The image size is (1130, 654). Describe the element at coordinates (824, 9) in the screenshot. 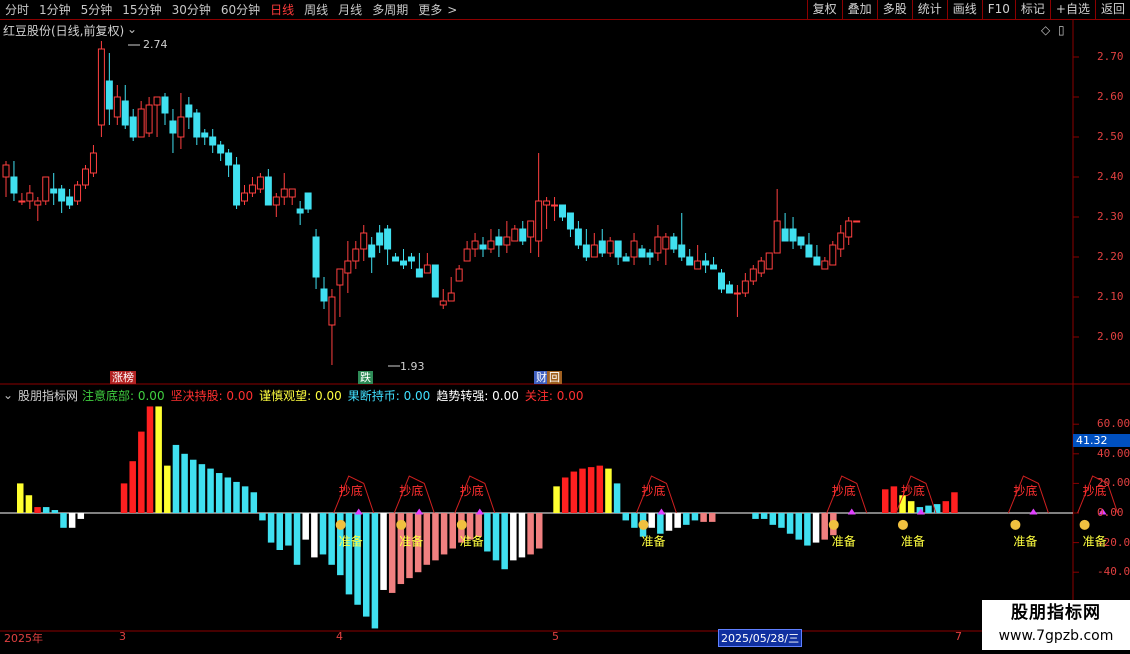

I see `toolbar-button-0: 复权` at that location.